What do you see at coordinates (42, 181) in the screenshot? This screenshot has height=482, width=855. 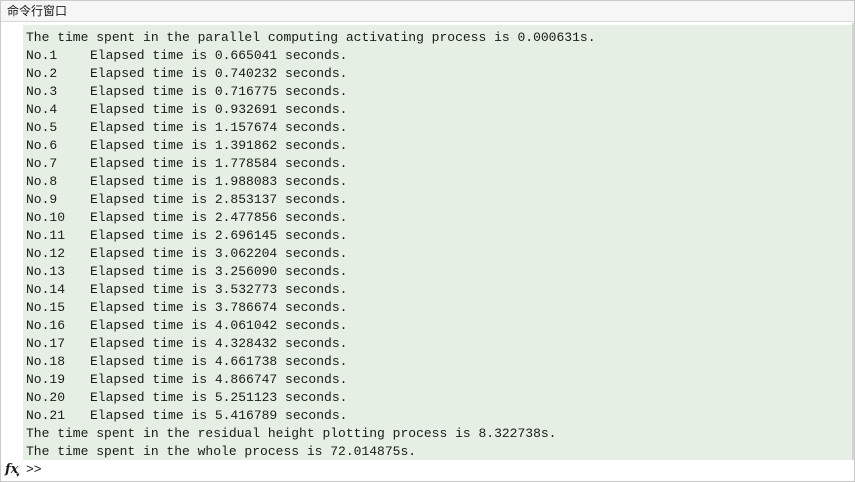 I see `run-number: No.8` at bounding box center [42, 181].